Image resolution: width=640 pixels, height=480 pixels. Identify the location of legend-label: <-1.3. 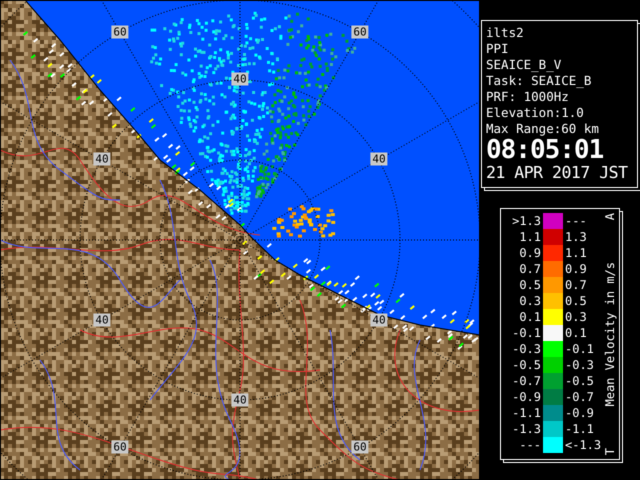
(583, 445).